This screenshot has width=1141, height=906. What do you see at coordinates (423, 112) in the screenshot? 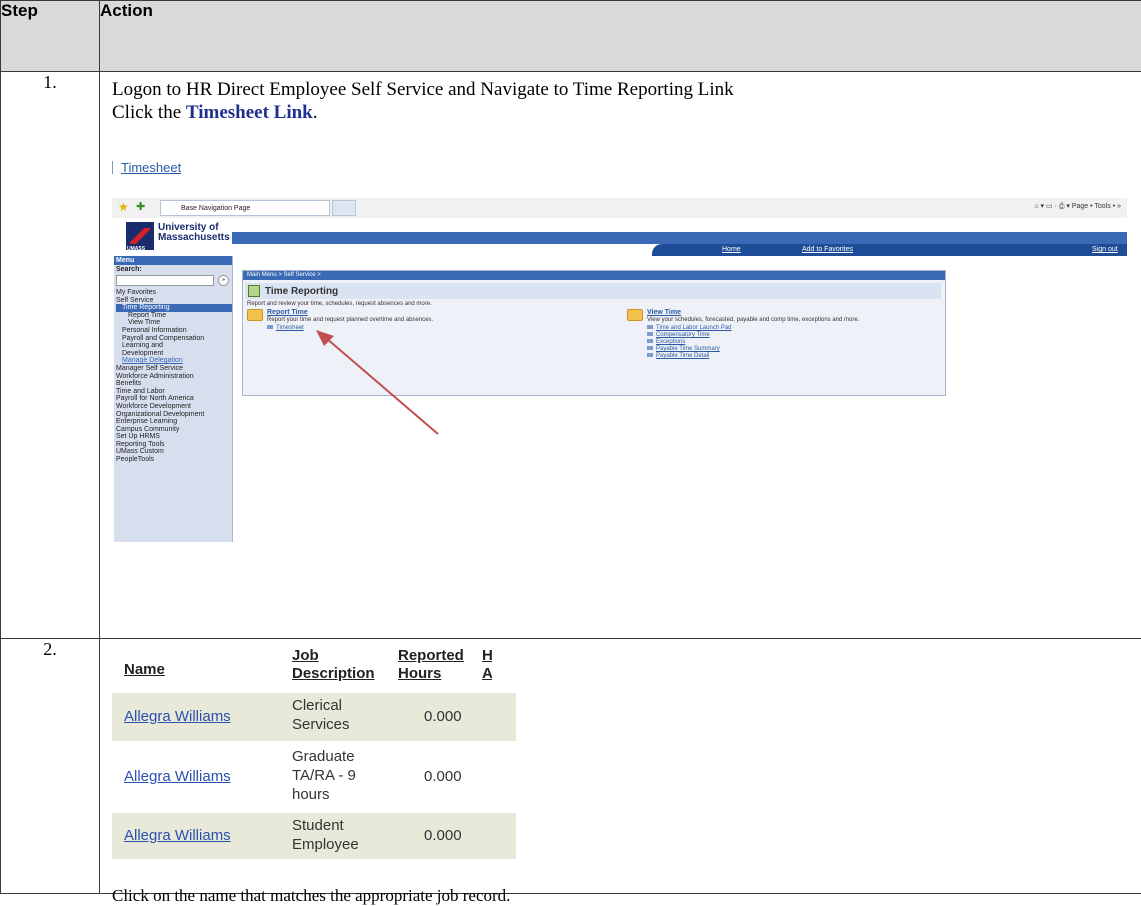
I see `instruction-line-2: Click the Timesheet Link.` at bounding box center [423, 112].